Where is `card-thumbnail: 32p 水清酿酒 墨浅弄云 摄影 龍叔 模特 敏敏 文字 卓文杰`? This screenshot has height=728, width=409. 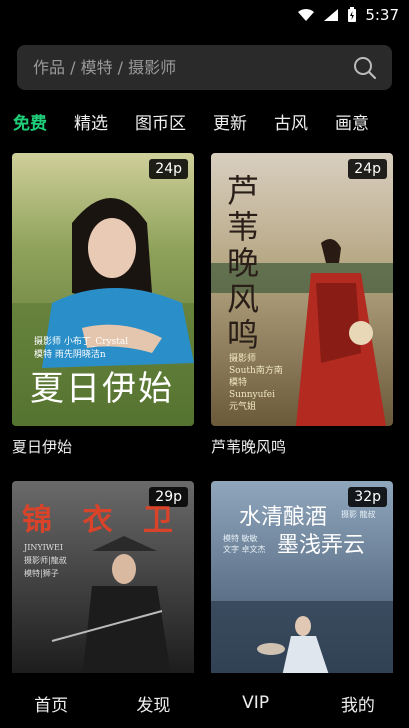 card-thumbnail: 32p 水清酿酒 墨浅弄云 摄影 龍叔 模特 敏敏 文字 卓文杰 is located at coordinates (302, 577).